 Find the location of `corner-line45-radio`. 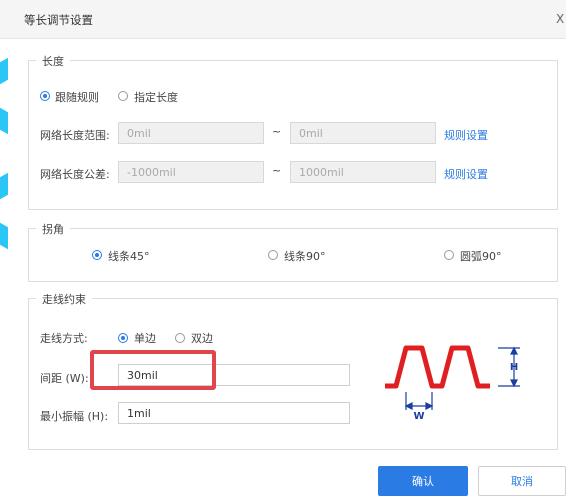

corner-line45-radio is located at coordinates (97, 255).